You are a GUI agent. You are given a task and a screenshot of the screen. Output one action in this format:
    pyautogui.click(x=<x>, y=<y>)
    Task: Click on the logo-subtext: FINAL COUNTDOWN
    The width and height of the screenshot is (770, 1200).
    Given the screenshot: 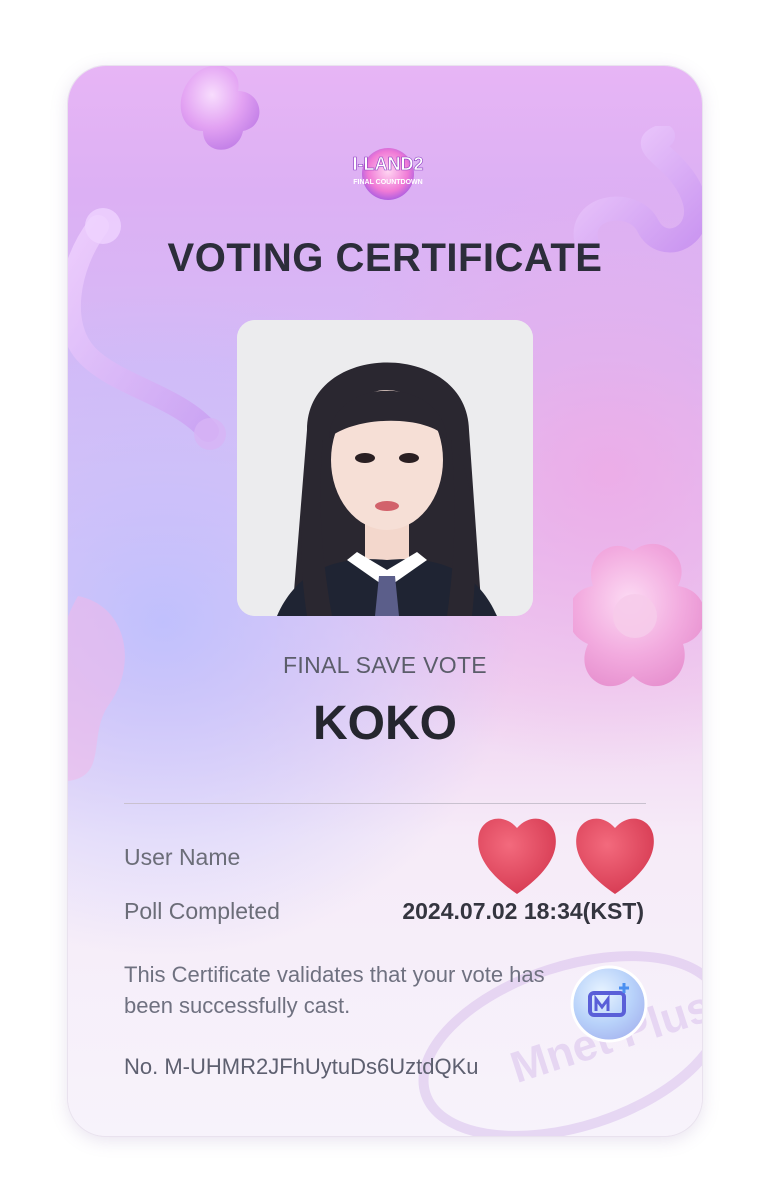 What is the action you would take?
    pyautogui.click(x=387, y=182)
    